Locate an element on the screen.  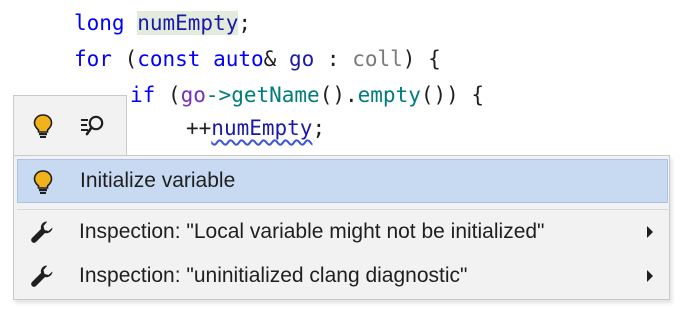
menu-item-label: Initialize variable is located at coordinates (158, 180).